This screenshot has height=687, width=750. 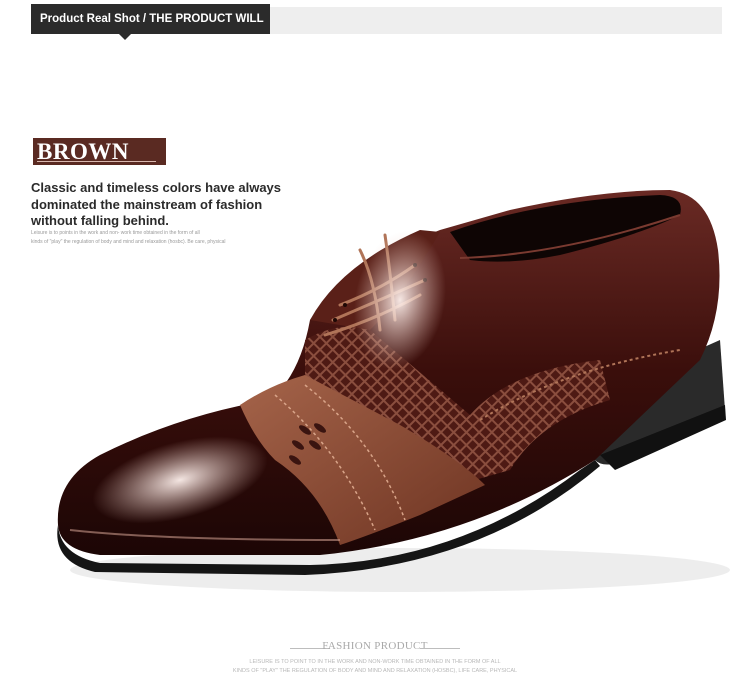 What do you see at coordinates (152, 19) in the screenshot?
I see `header-tab-label: Product Real Shot / THE PRODUCT WILL` at bounding box center [152, 19].